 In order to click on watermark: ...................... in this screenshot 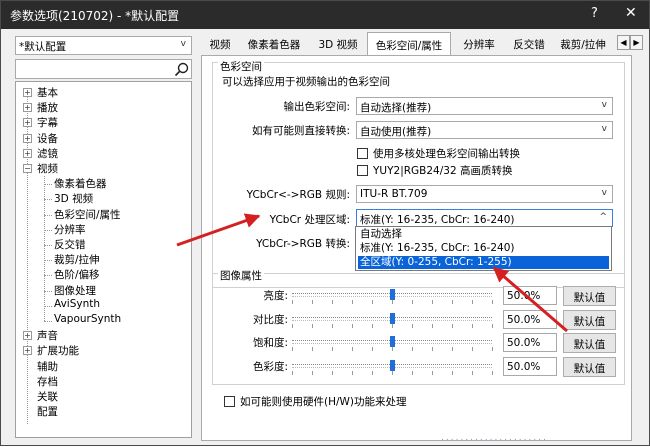, I will do `click(494, 438)`.